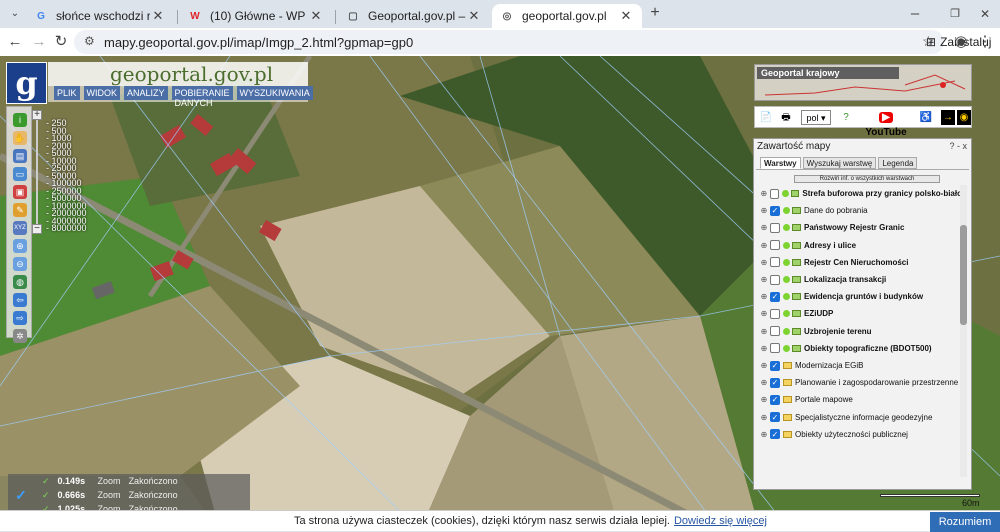 The image size is (1000, 532). What do you see at coordinates (859, 434) in the screenshot?
I see `layer-row: ⊕ ✓ Obiekty użyteczności publicznej` at bounding box center [859, 434].